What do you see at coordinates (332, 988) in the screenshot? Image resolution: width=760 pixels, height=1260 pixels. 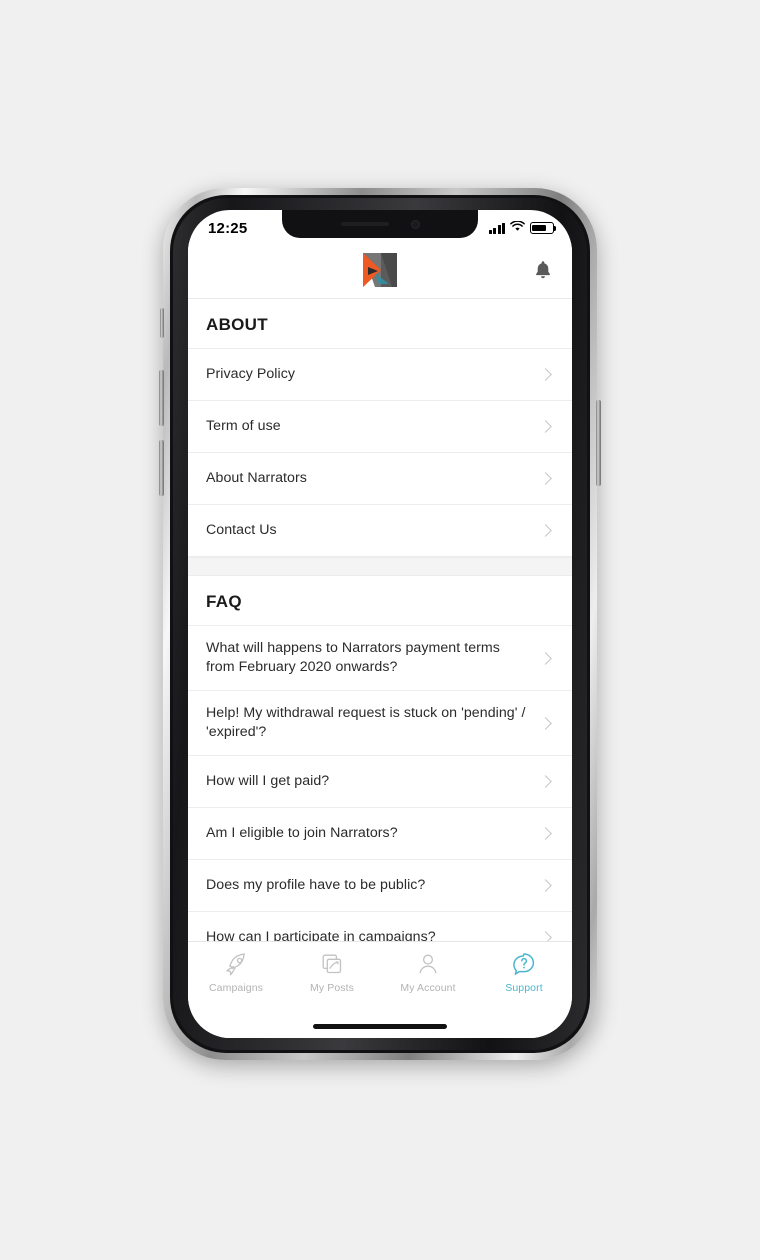 I see `tab-label: My Posts` at bounding box center [332, 988].